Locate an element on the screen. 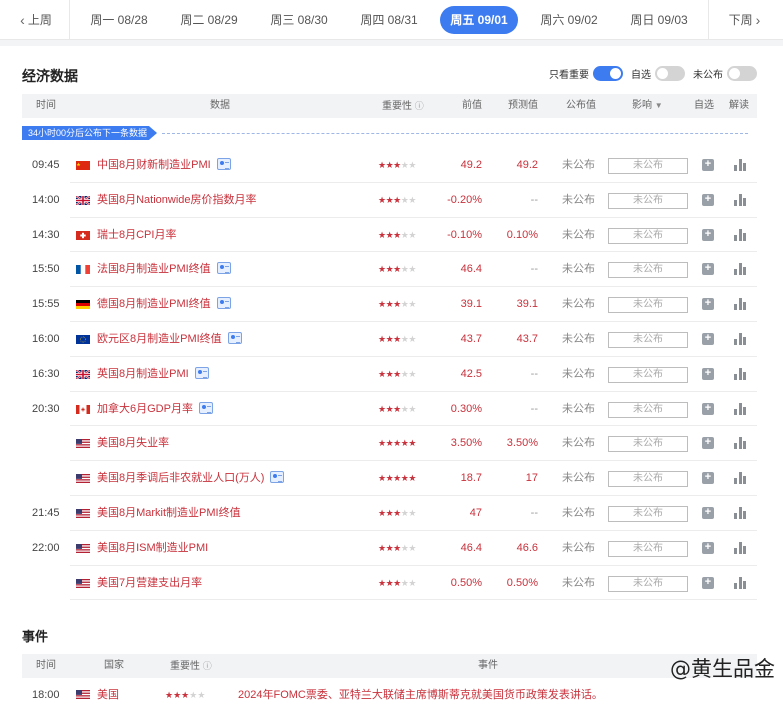  toggle-unpublished: 未公布 is located at coordinates (725, 73).